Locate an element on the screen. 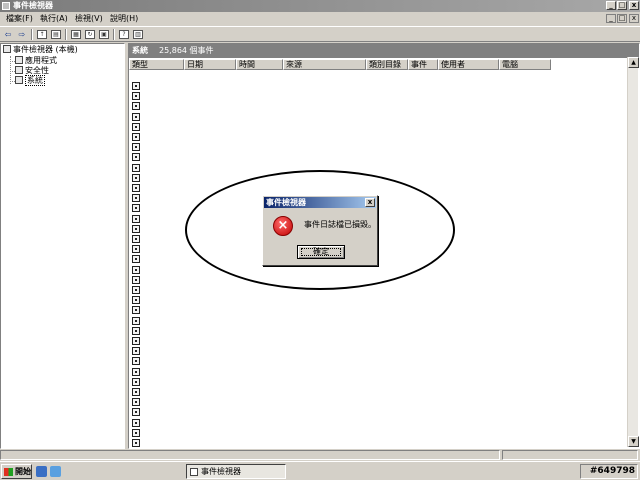 The width and height of the screenshot is (640, 480). export-list-icon: ▣ is located at coordinates (104, 34).